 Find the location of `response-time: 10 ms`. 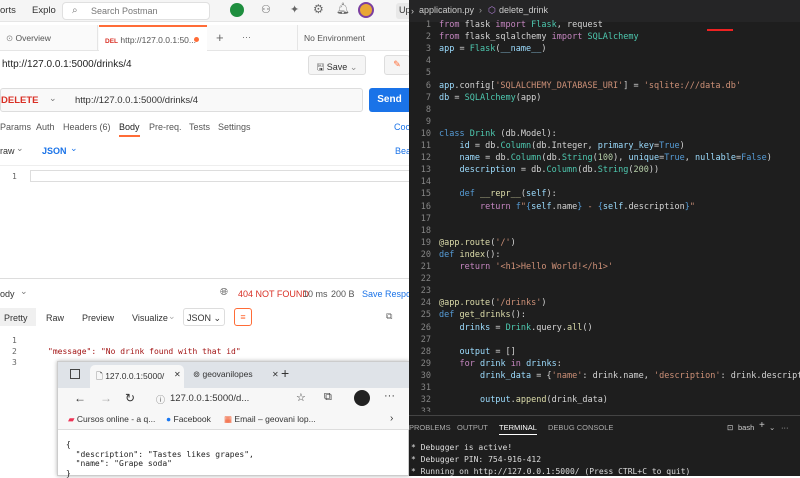

response-time: 10 ms is located at coordinates (315, 294).